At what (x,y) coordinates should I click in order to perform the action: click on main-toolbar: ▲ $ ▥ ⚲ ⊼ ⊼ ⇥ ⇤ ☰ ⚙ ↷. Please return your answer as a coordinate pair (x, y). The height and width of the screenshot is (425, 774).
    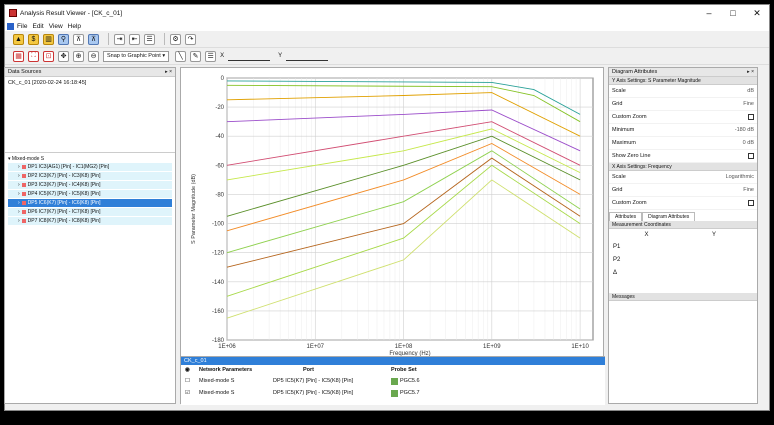
    Looking at the image, I should click on (387, 39).